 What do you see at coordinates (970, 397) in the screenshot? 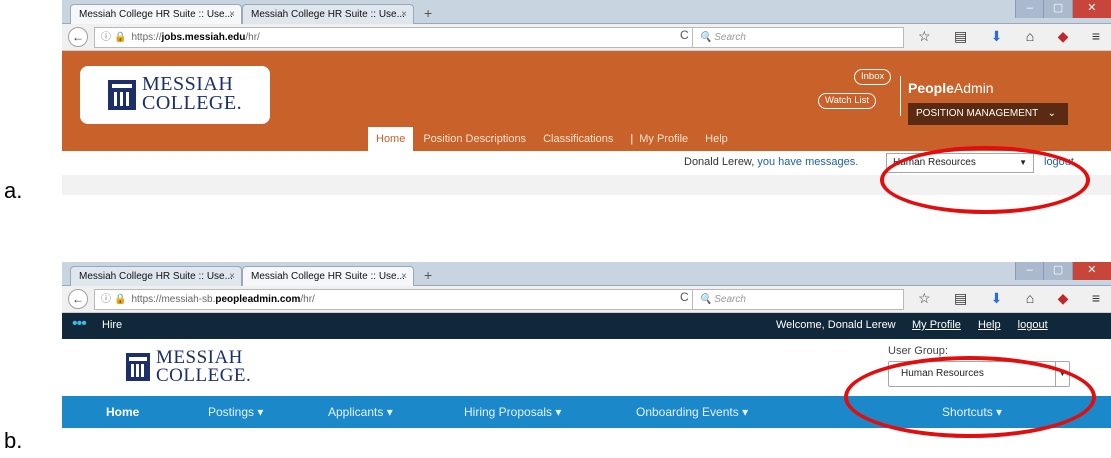
I see `highlight-ellipse-b` at bounding box center [970, 397].